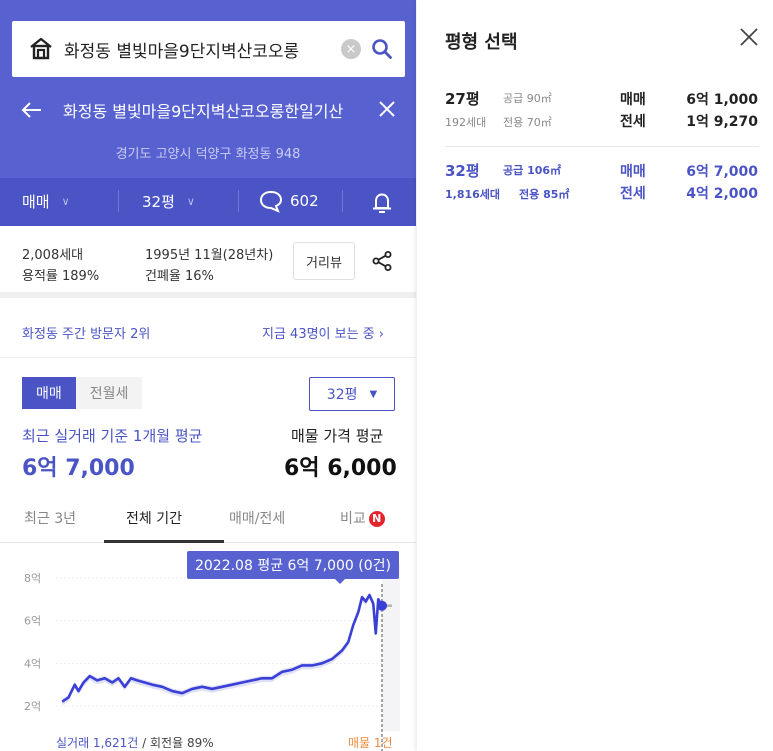 Image resolution: width=773 pixels, height=751 pixels. What do you see at coordinates (208, 519) in the screenshot?
I see `period-tabs: 최근 3년 전체 기간 매매/전세 비교 N` at bounding box center [208, 519].